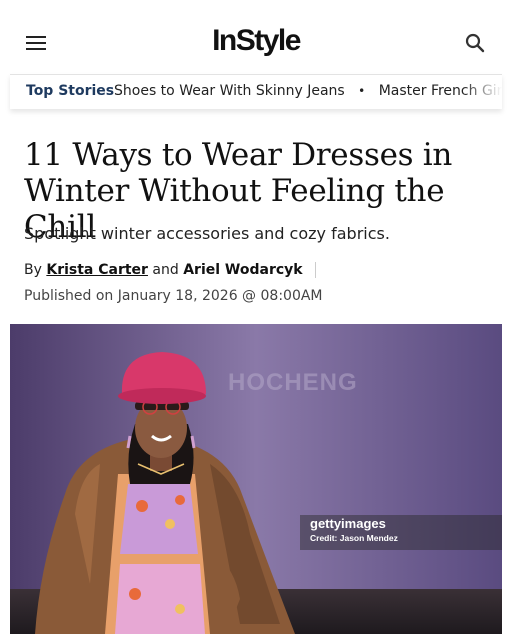 The image size is (512, 638). What do you see at coordinates (242, 270) in the screenshot?
I see `author-link: Ariel Wodarcyk` at bounding box center [242, 270].